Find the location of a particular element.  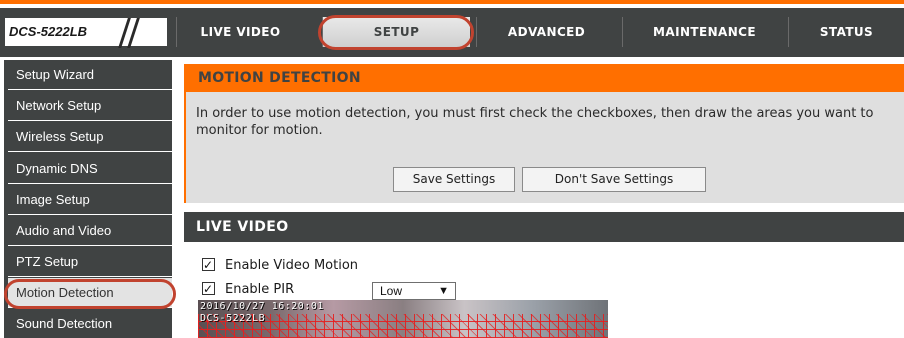

enable-pir-checkbox is located at coordinates (208, 289).